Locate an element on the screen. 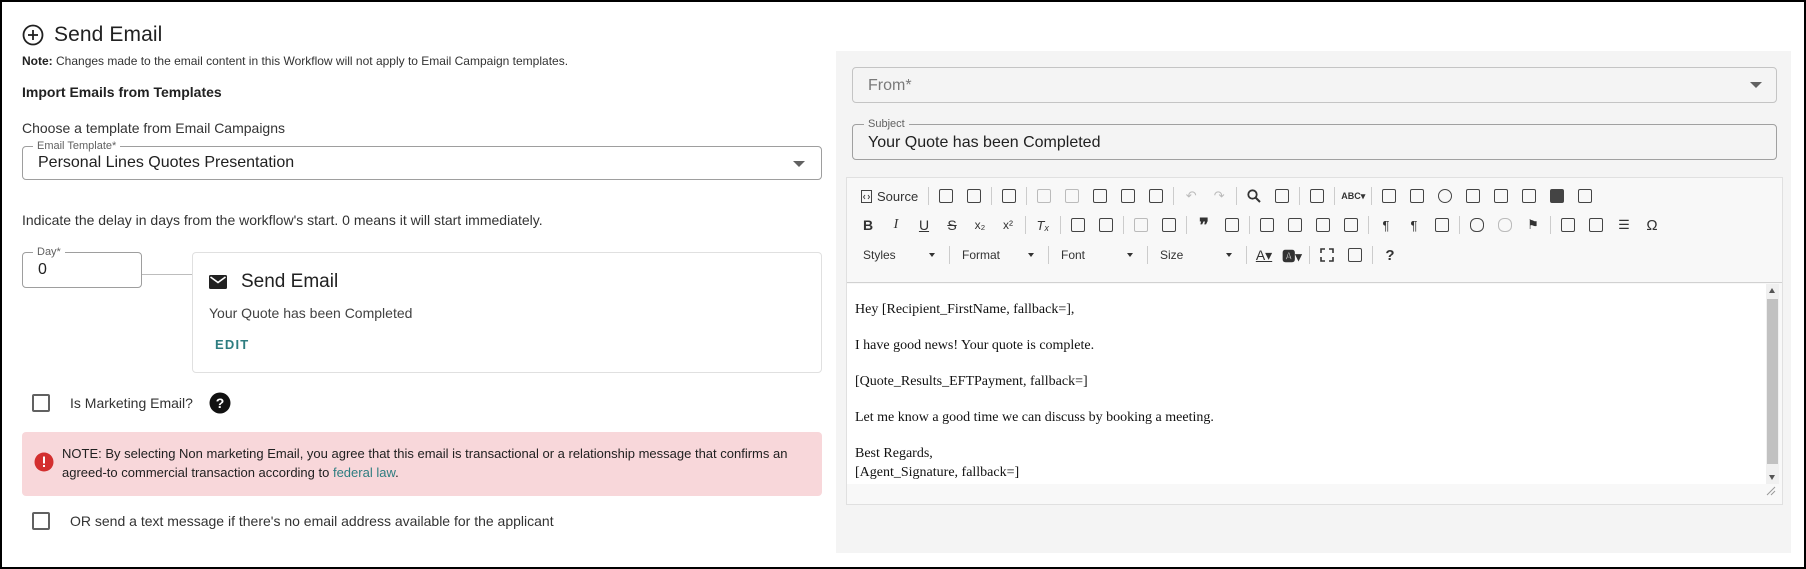 The width and height of the screenshot is (1806, 569). strikethrough-button: S is located at coordinates (952, 225).